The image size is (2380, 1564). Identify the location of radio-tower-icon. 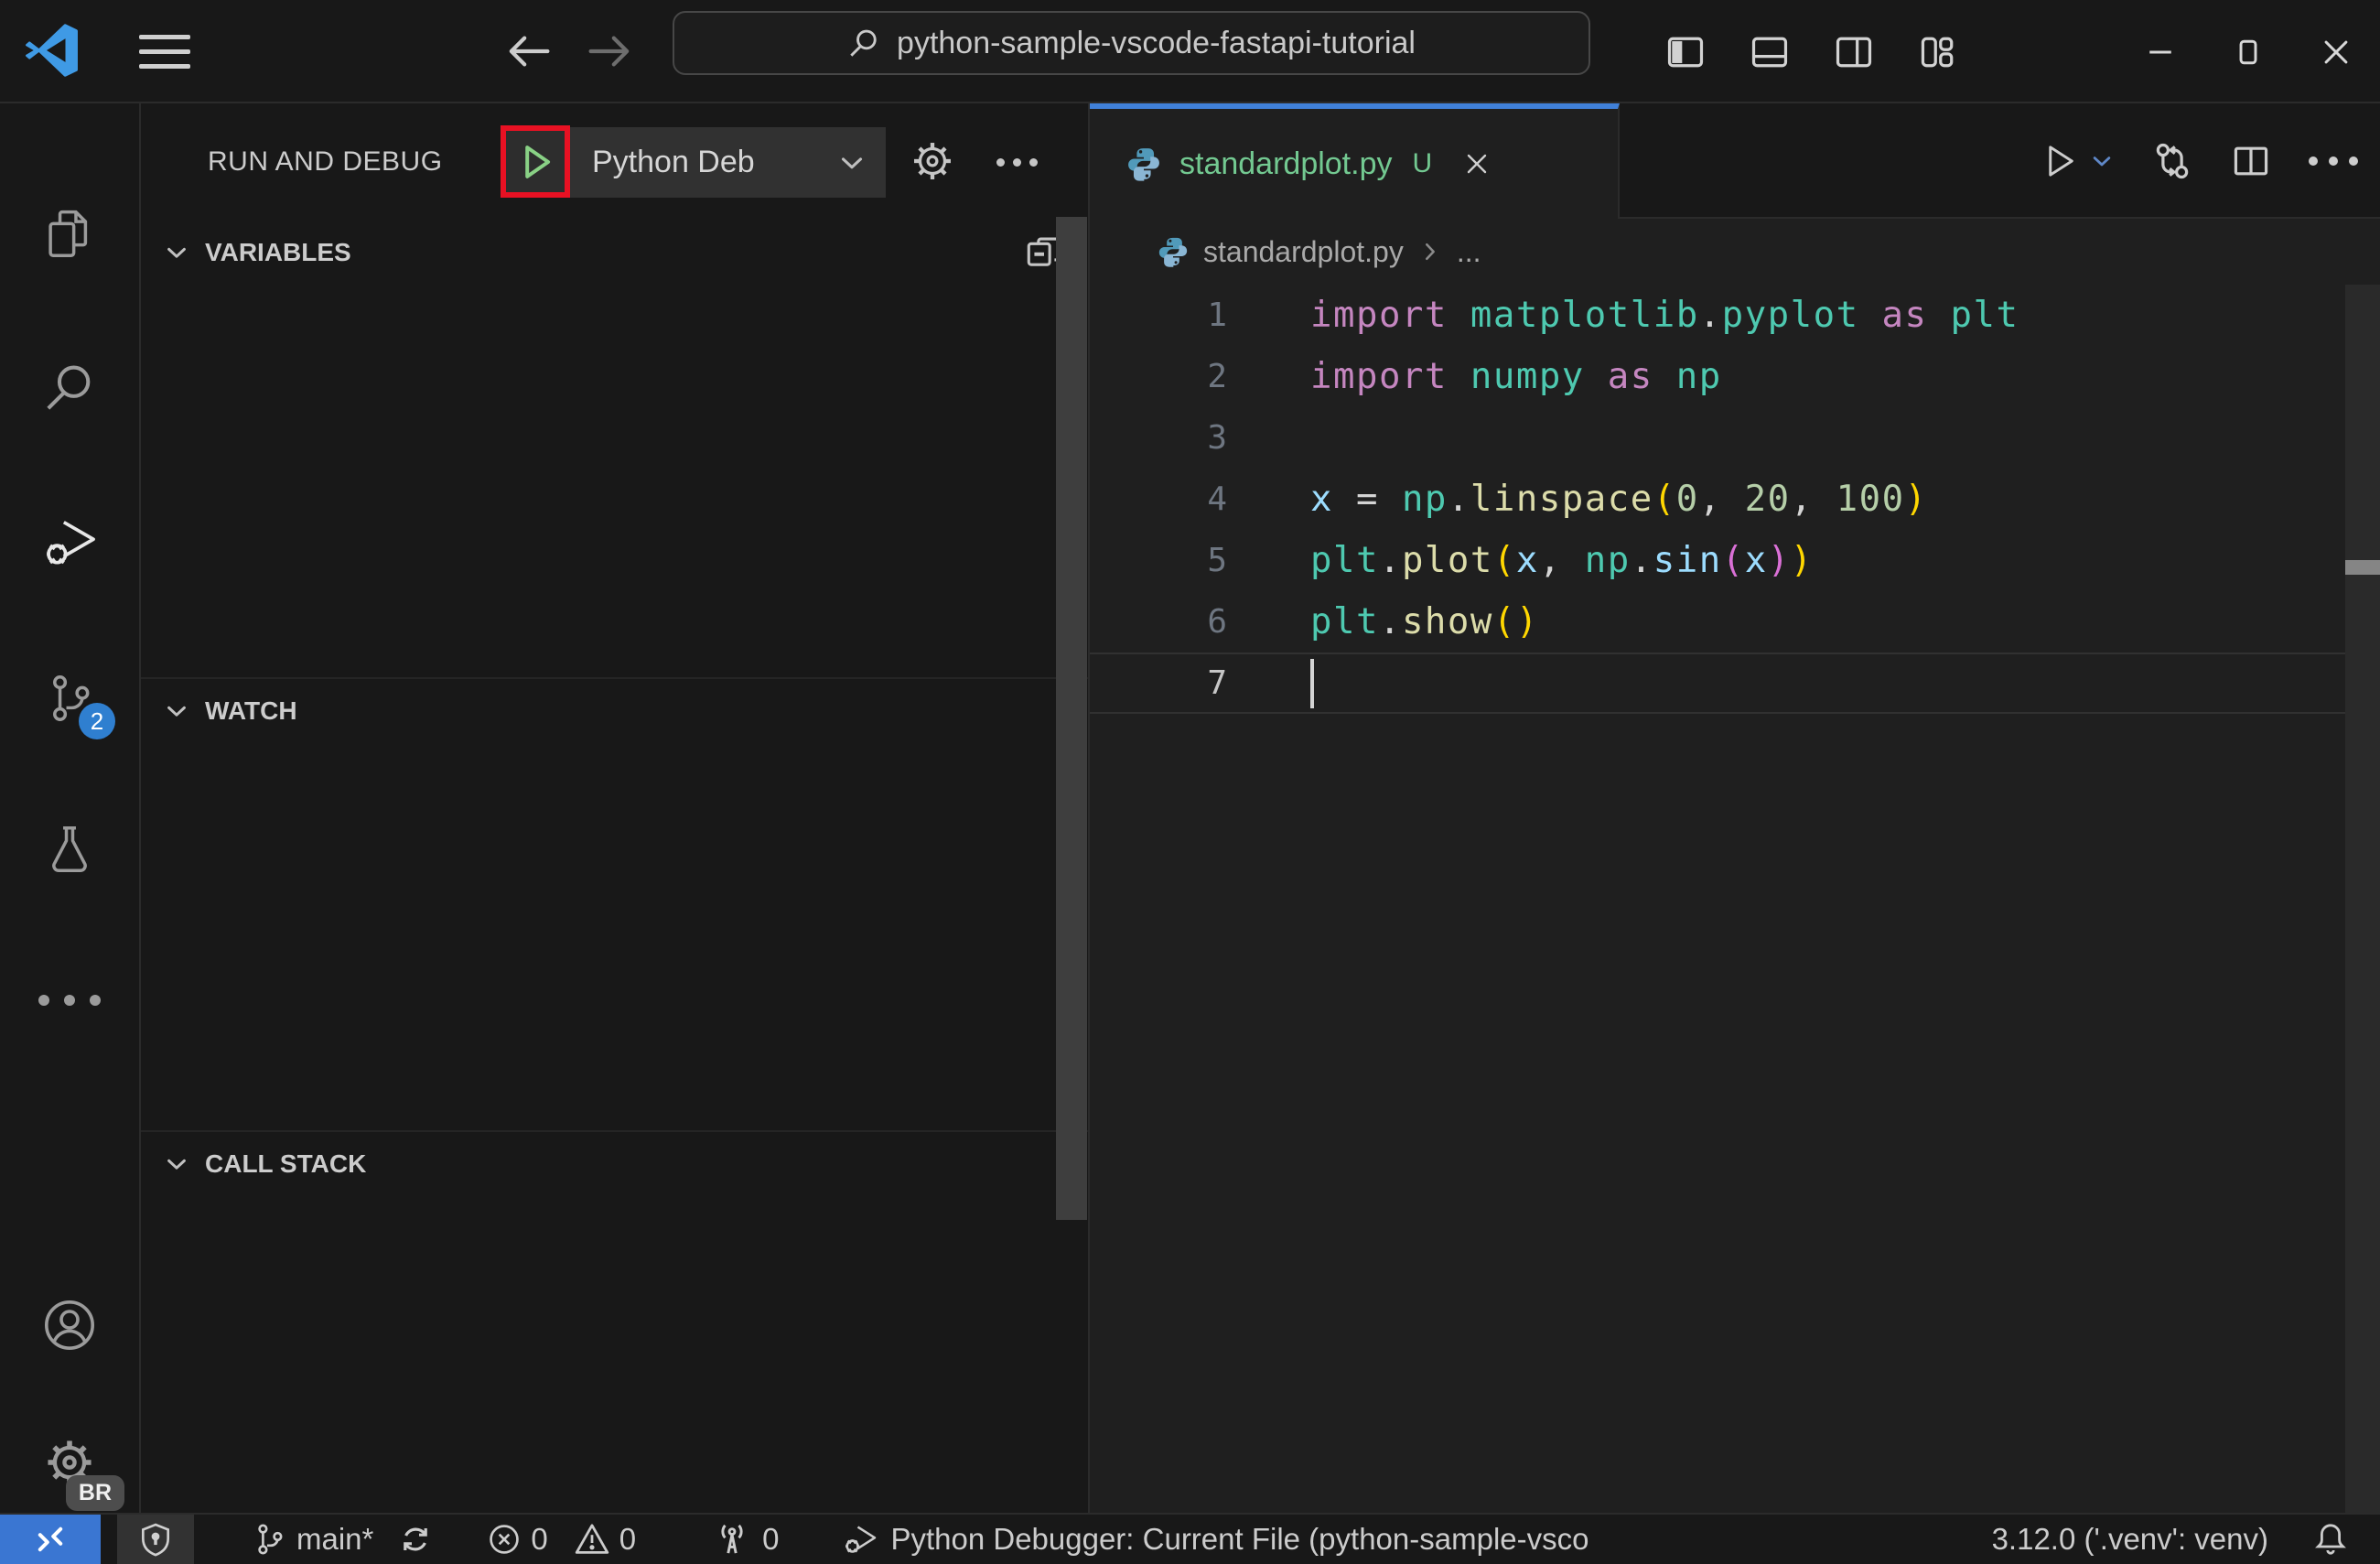
(732, 1539).